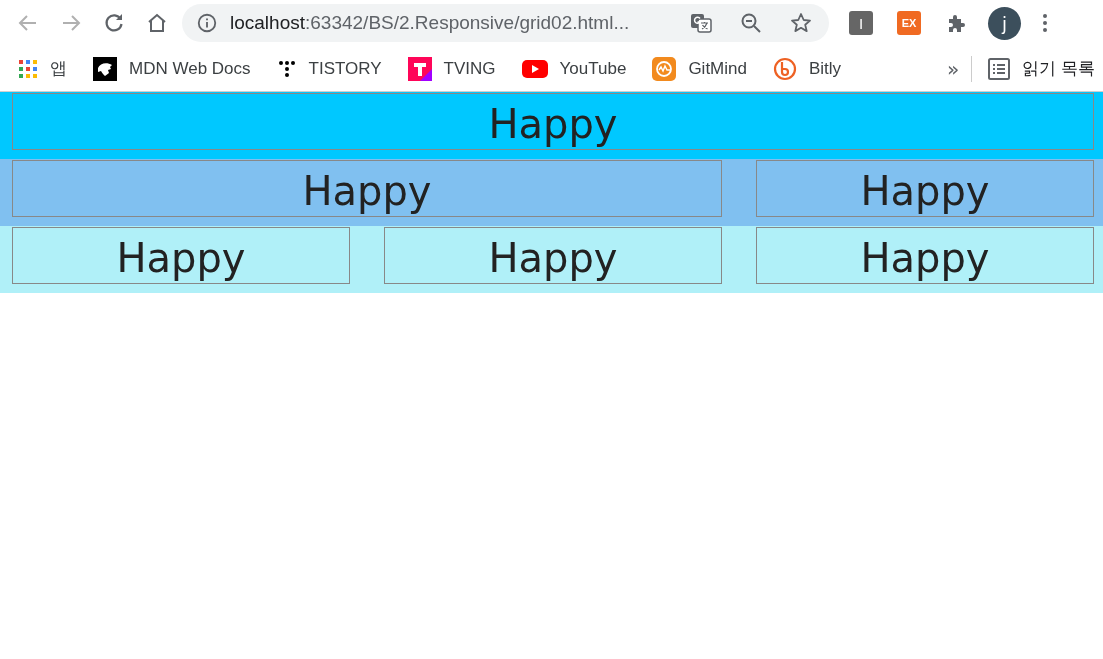 This screenshot has width=1103, height=659. Describe the element at coordinates (784, 68) in the screenshot. I see `b-logo-icon` at that location.